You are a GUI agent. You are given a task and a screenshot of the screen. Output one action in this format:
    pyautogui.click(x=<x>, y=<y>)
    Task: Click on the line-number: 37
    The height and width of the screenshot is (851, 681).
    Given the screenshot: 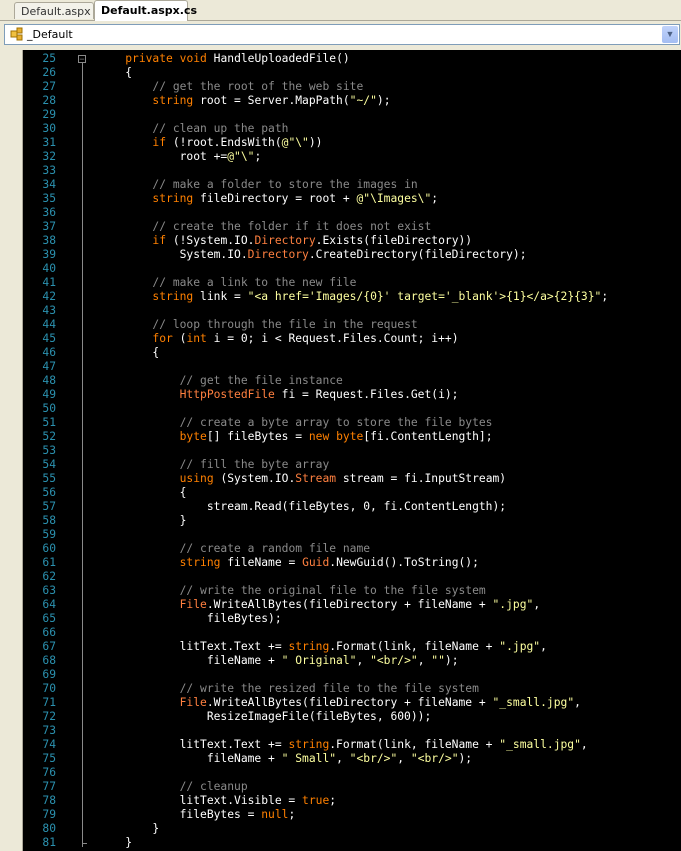 What is the action you would take?
    pyautogui.click(x=49, y=226)
    